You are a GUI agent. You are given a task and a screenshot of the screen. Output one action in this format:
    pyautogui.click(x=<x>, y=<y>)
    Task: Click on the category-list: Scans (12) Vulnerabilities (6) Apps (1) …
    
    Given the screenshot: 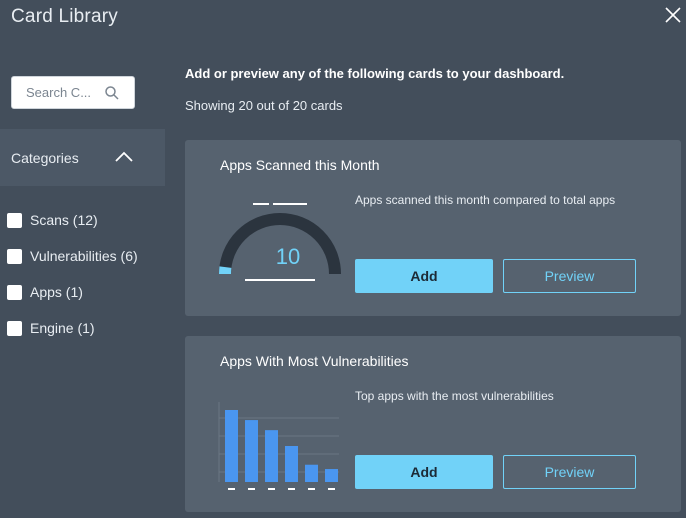 What is the action you would take?
    pyautogui.click(x=72, y=274)
    